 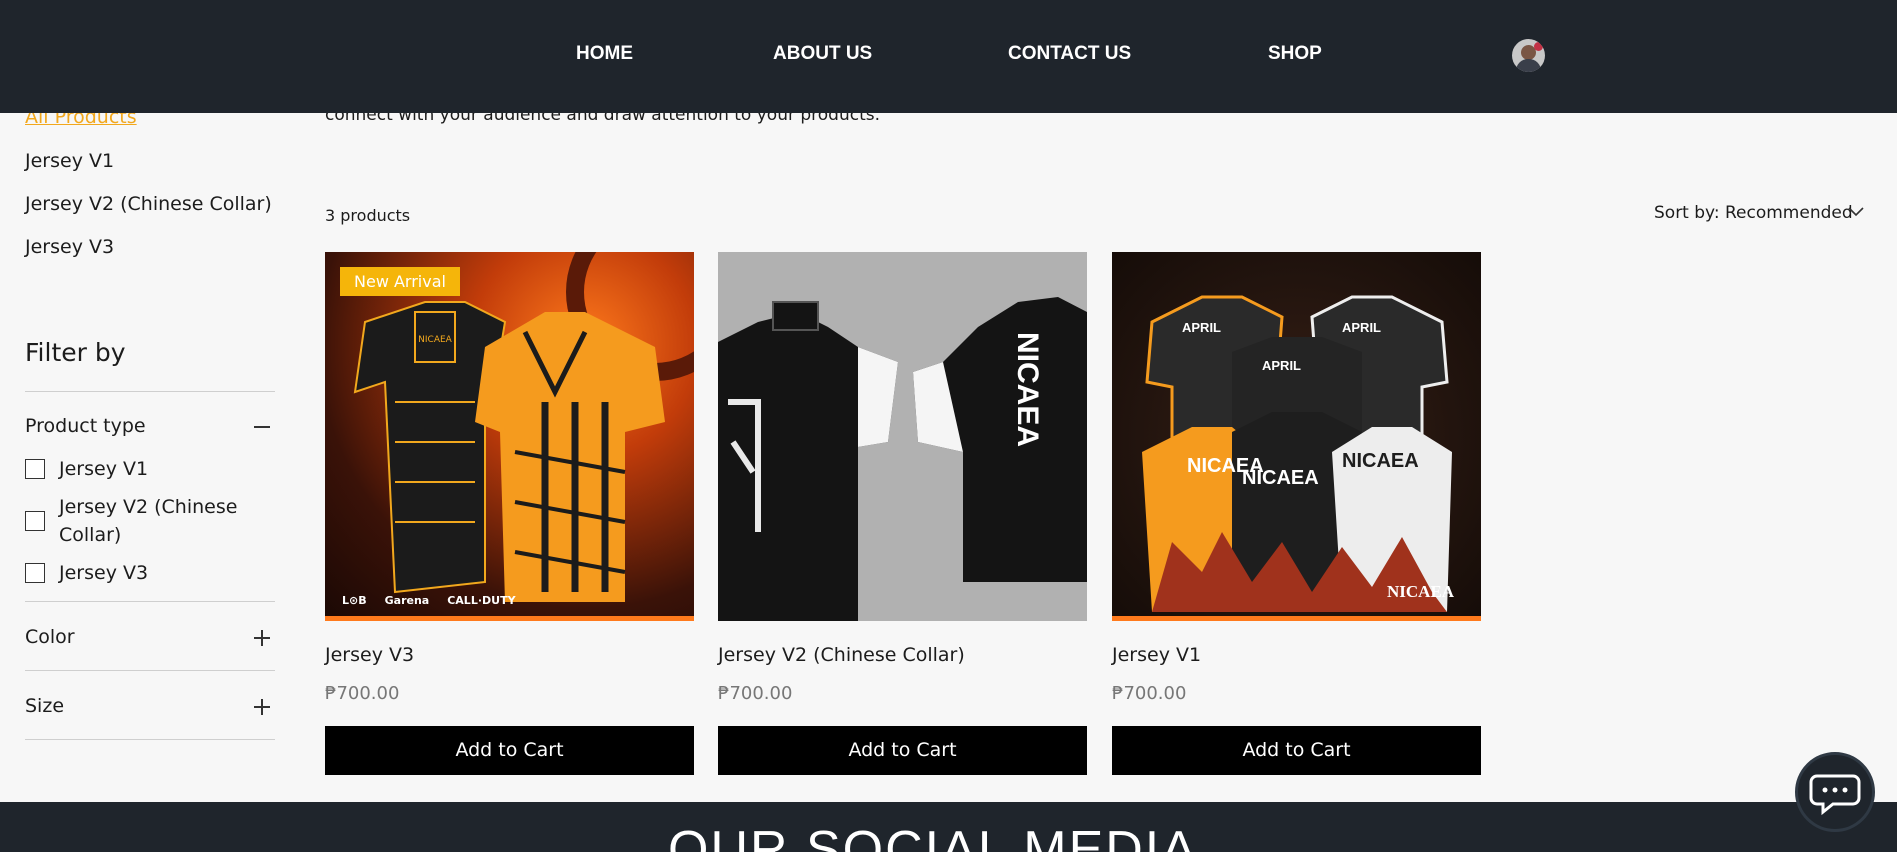 I want to click on product-count: 3 products, so click(x=368, y=215).